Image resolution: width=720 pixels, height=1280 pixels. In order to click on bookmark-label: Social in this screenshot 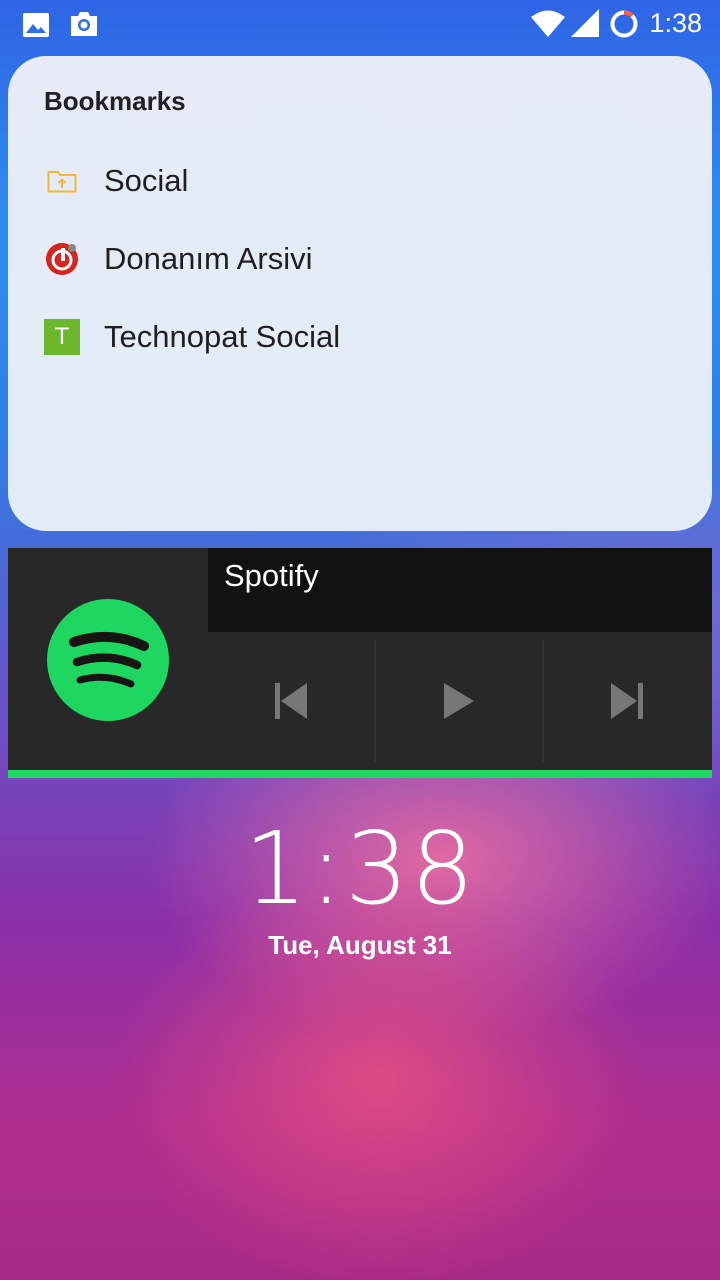, I will do `click(146, 180)`.